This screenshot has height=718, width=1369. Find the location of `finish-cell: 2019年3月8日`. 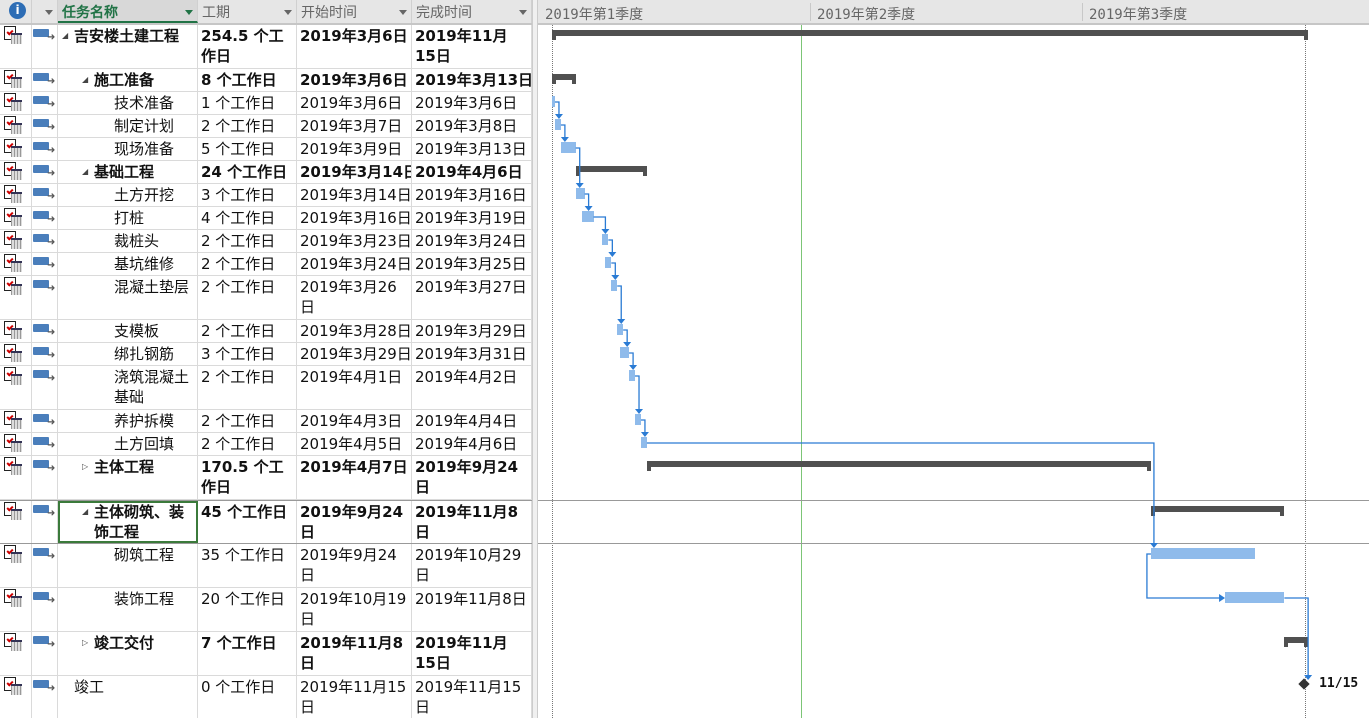

finish-cell: 2019年3月8日 is located at coordinates (472, 126).